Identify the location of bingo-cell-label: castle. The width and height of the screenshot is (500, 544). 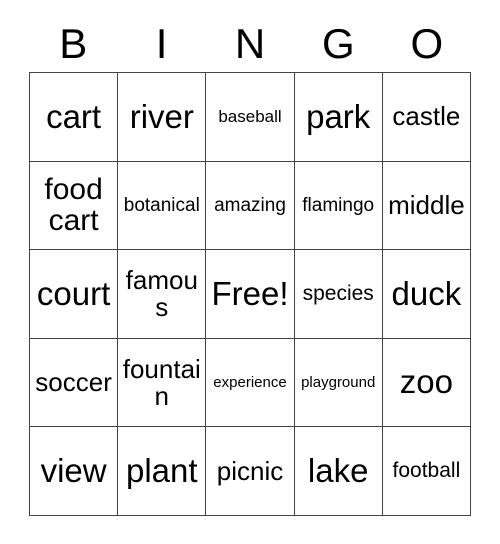
(426, 116).